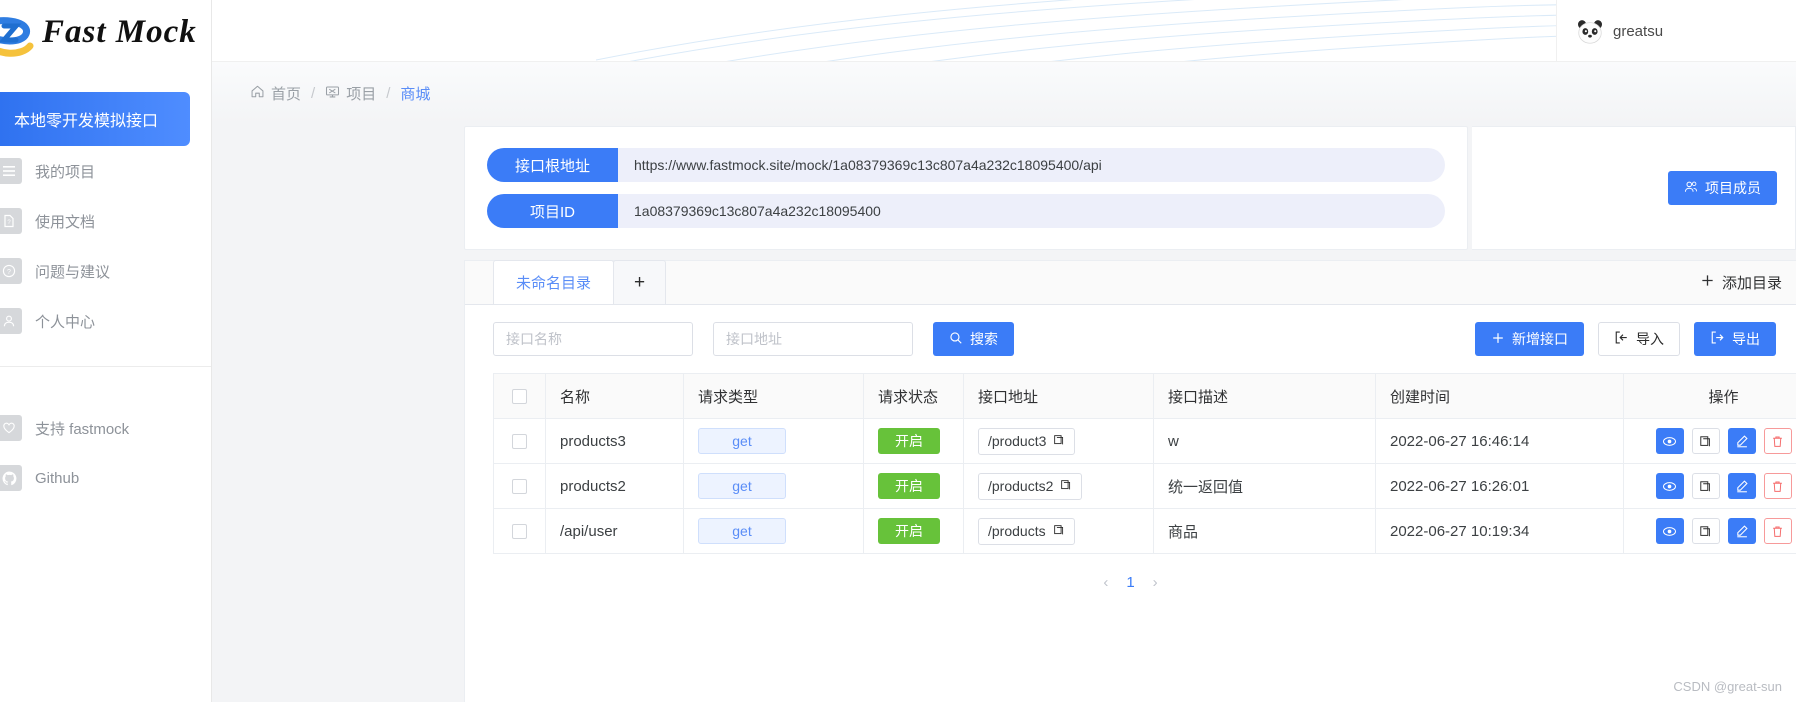 The width and height of the screenshot is (1796, 702). I want to click on pagination-prev: ‹, so click(1105, 582).